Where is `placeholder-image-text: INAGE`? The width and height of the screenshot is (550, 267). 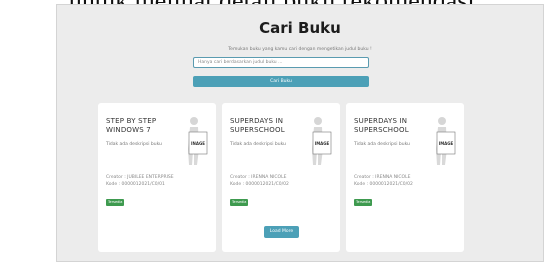
placeholder-image-text: INAGE is located at coordinates (198, 143).